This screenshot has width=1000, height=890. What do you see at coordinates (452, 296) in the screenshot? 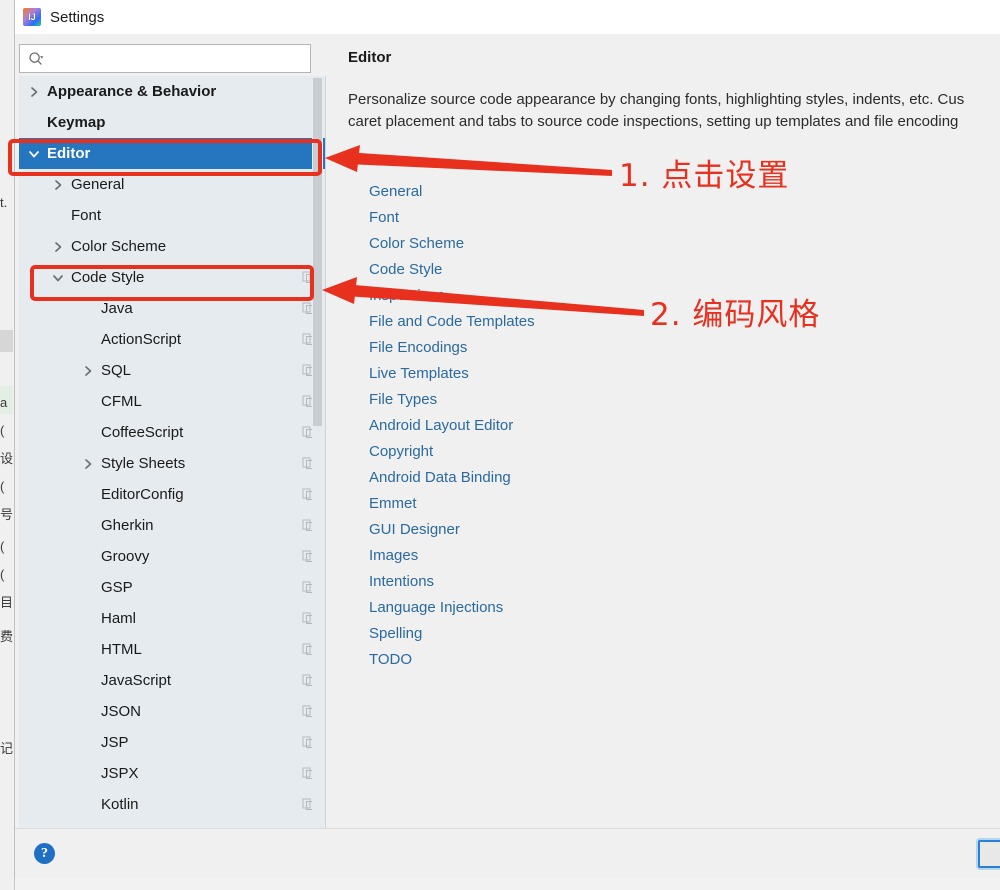
I see `settings-link-inspections: Inspections` at bounding box center [452, 296].